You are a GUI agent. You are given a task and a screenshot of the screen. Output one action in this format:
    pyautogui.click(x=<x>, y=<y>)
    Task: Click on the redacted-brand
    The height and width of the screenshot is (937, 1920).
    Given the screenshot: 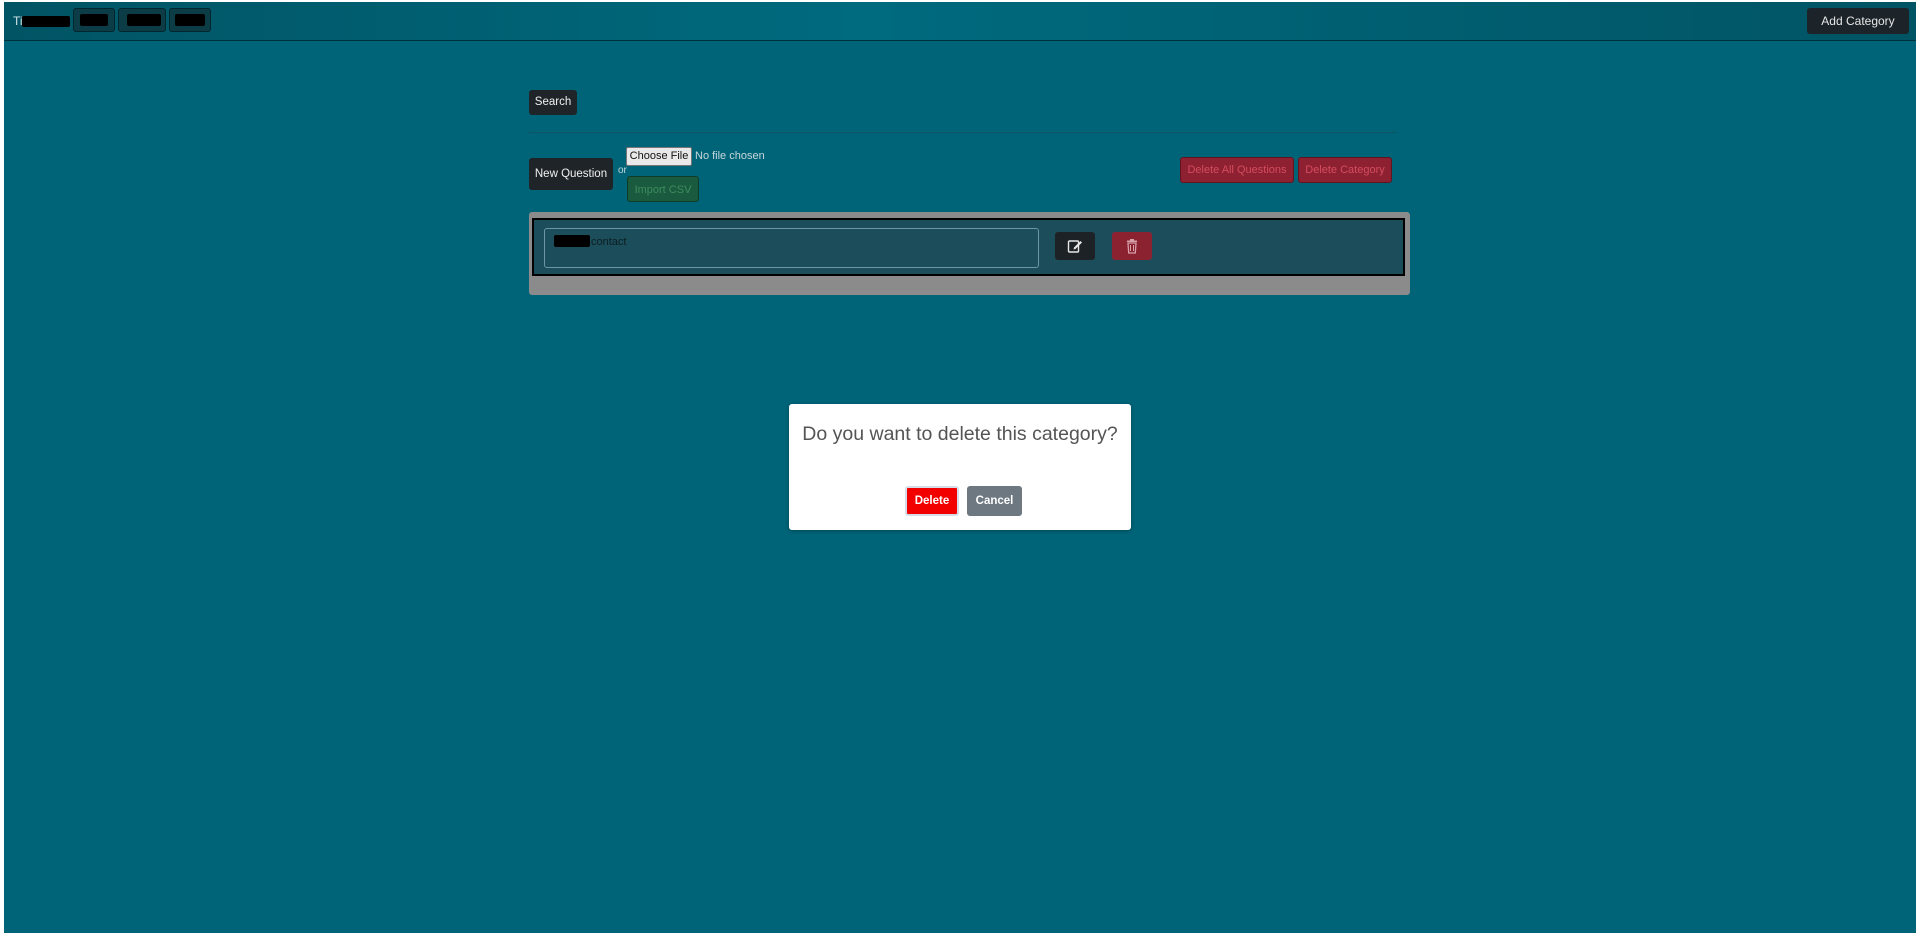 What is the action you would take?
    pyautogui.click(x=46, y=21)
    